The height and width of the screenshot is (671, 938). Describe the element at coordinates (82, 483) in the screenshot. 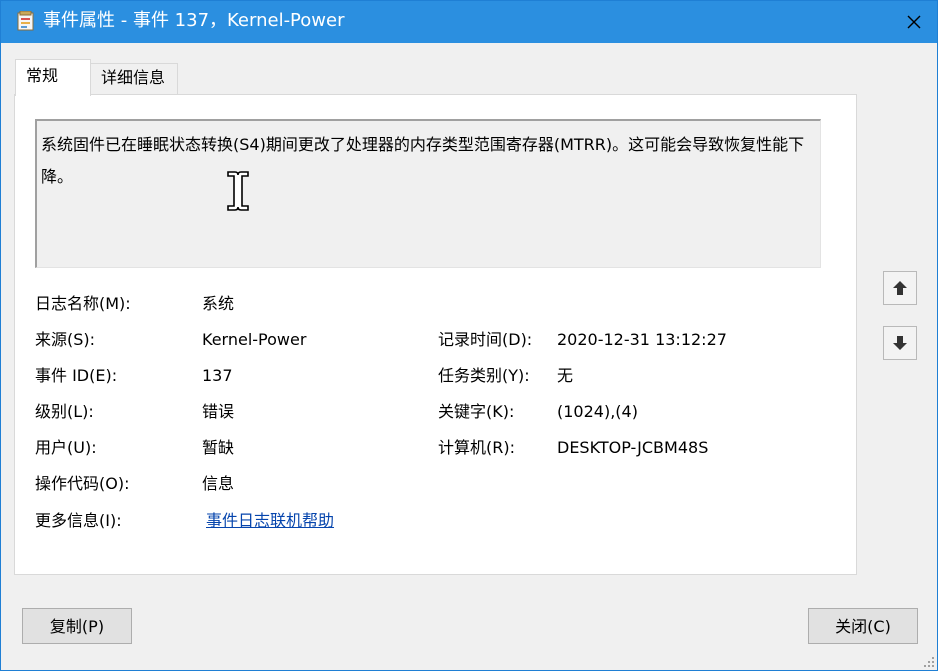

I see `opcode-label: 操作代码(O):` at that location.